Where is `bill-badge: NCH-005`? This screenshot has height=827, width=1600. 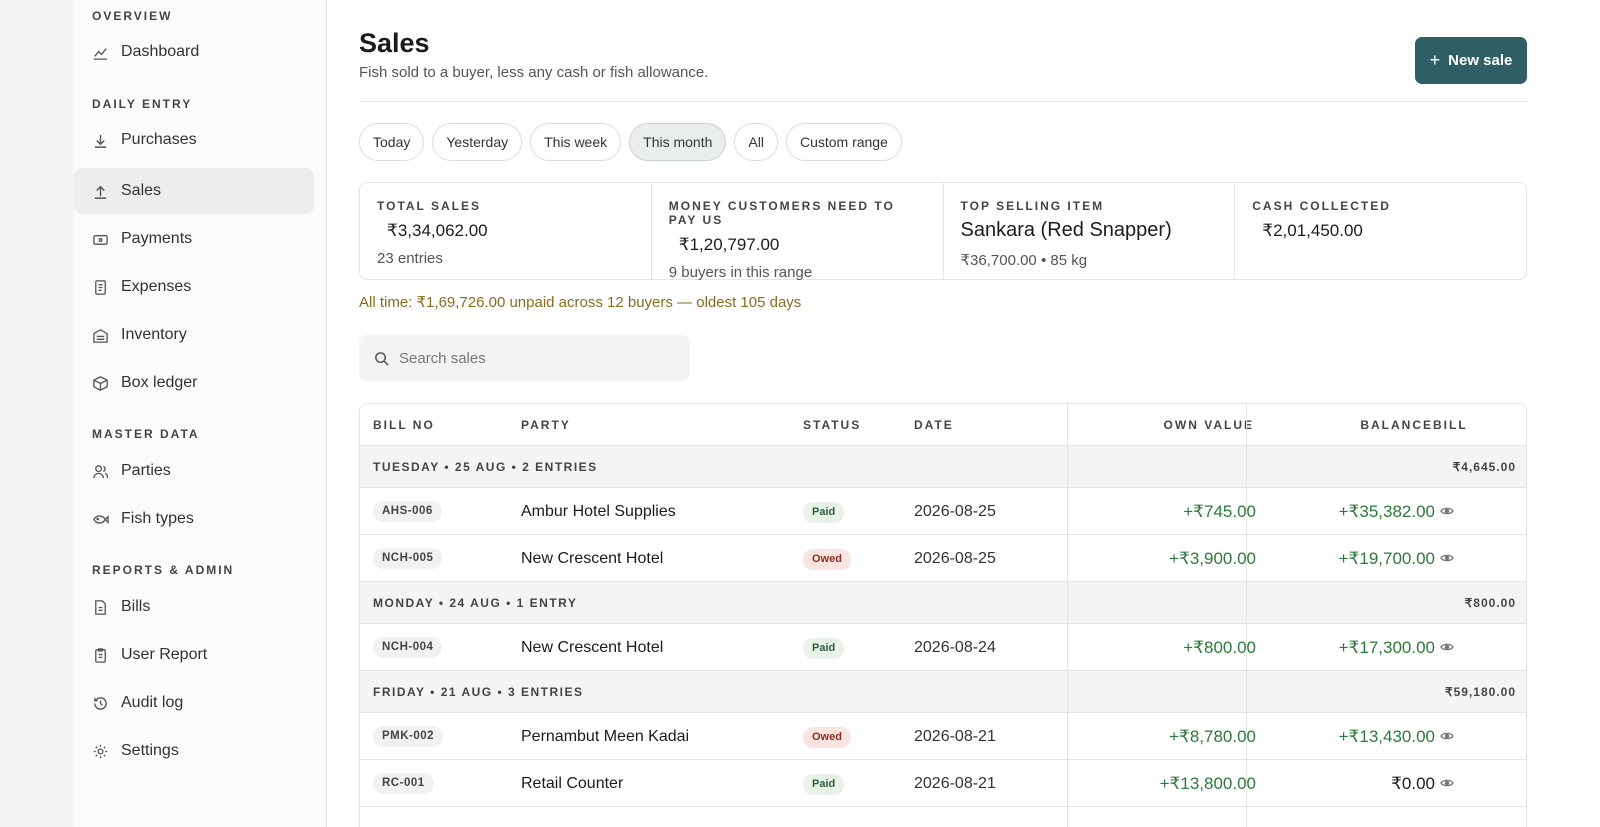 bill-badge: NCH-005 is located at coordinates (408, 558).